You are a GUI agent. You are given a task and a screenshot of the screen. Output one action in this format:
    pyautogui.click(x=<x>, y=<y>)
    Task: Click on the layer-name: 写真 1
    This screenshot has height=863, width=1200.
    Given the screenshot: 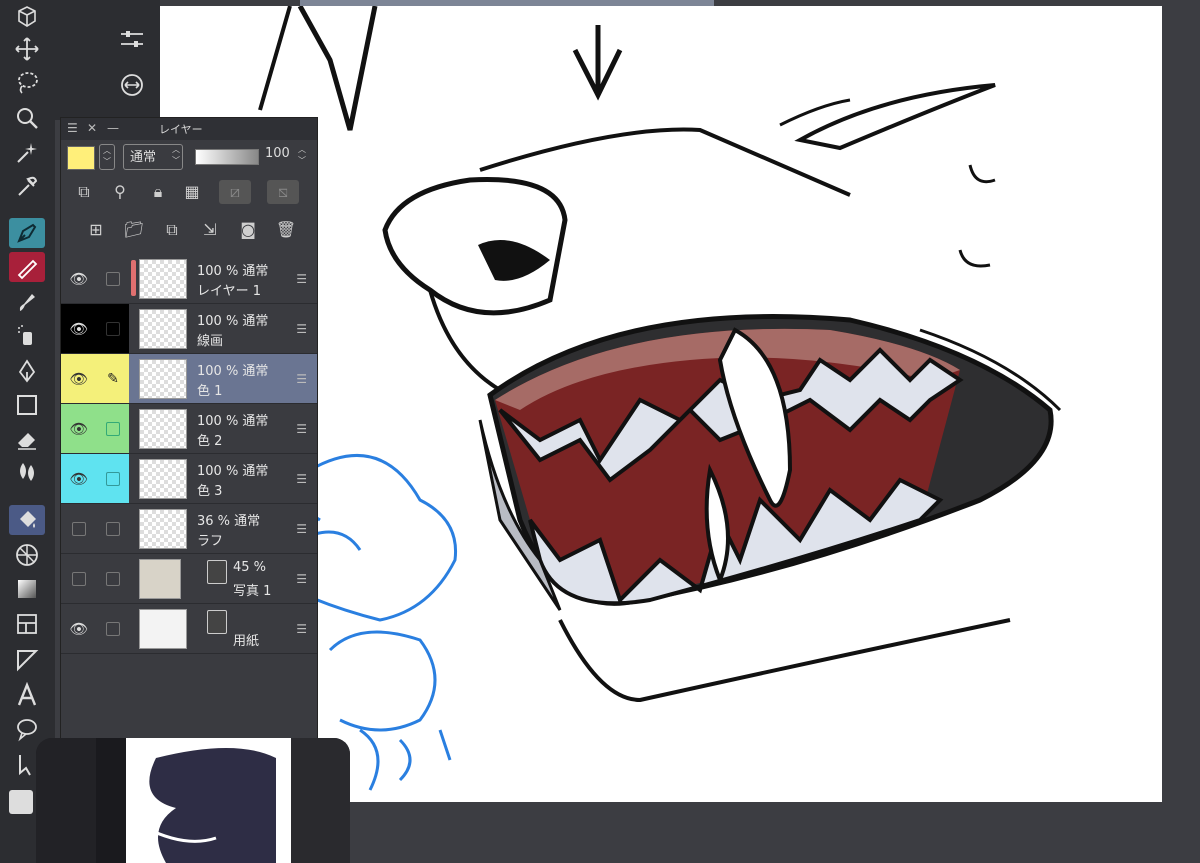 What is the action you would take?
    pyautogui.click(x=252, y=591)
    